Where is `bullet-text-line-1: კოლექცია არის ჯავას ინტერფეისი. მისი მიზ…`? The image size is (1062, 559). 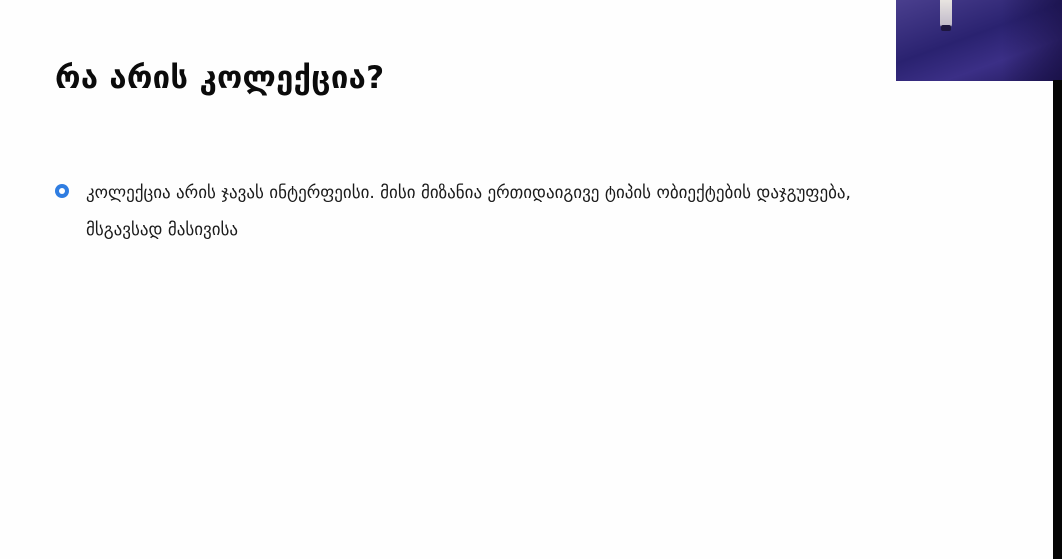 bullet-text-line-1: კოლექცია არის ჯავას ინტერფეისი. მისი მიზ… is located at coordinates (468, 193).